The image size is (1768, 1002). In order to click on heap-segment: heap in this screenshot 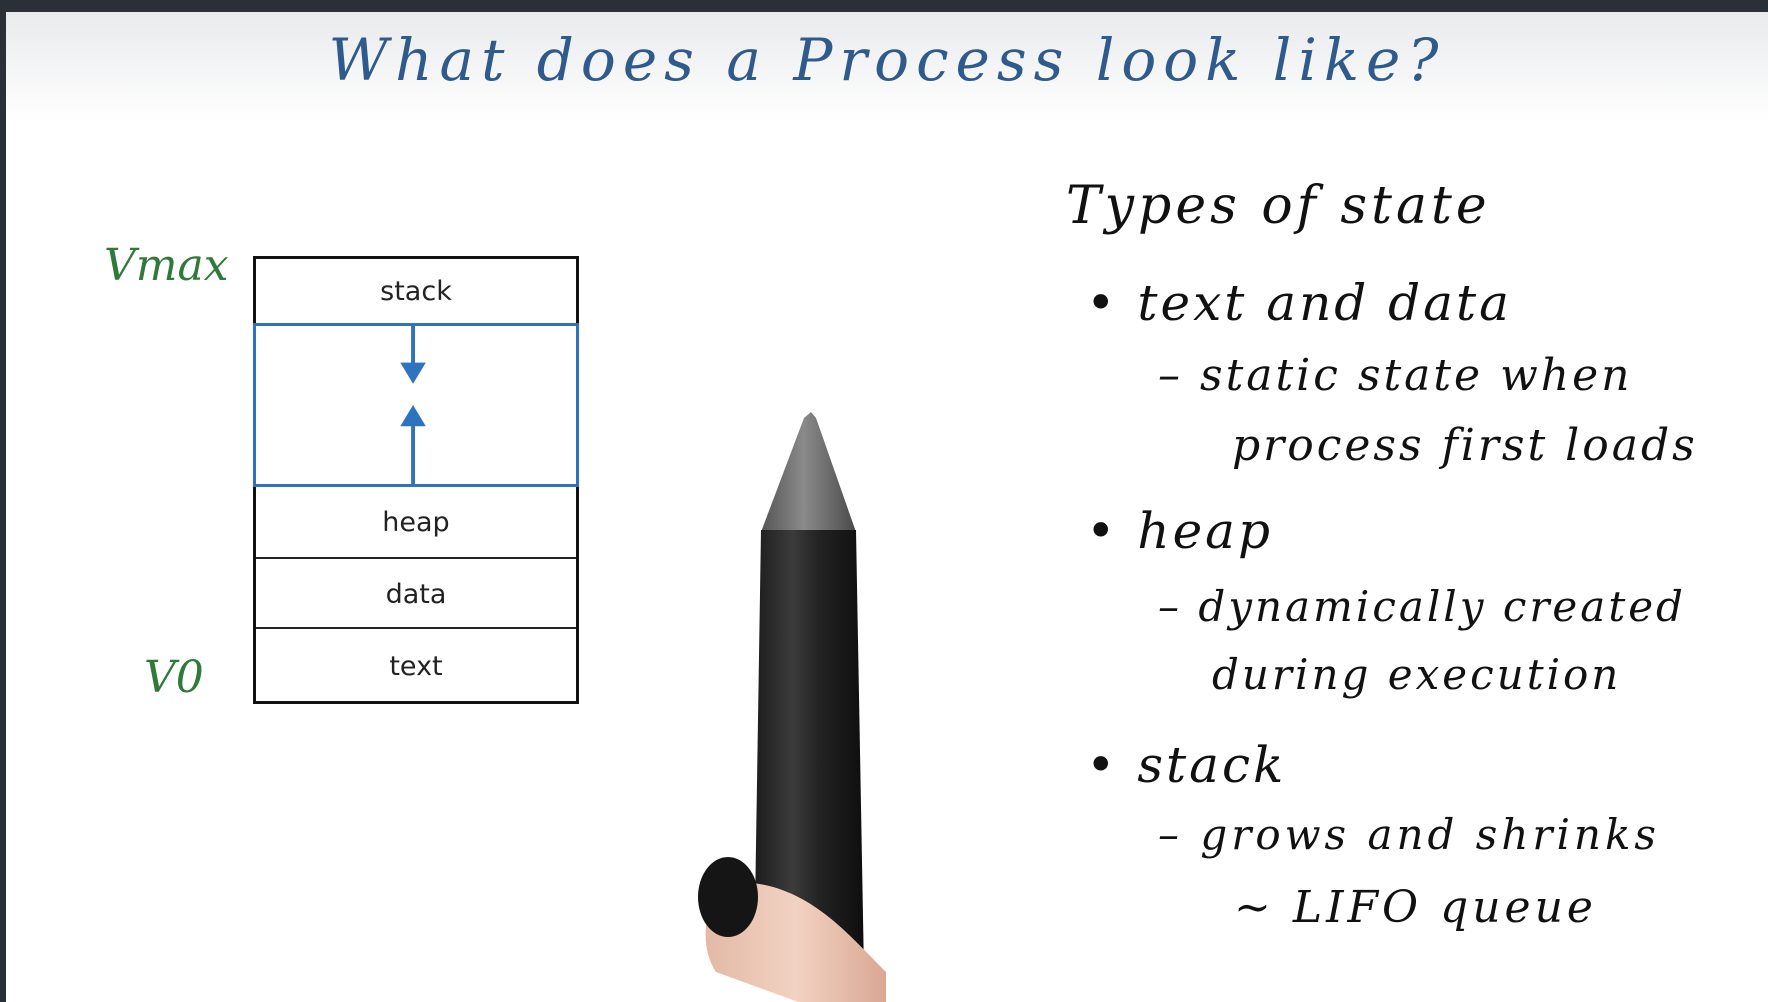, I will do `click(416, 522)`.